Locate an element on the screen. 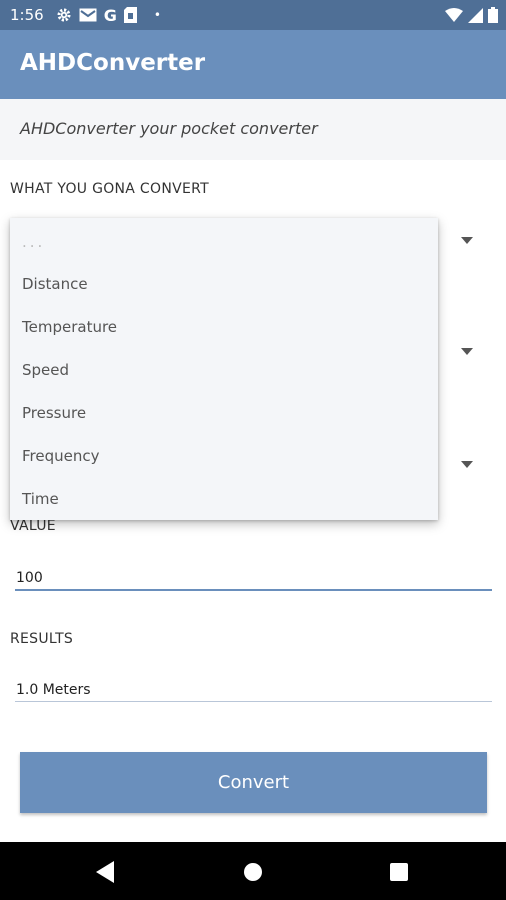 The width and height of the screenshot is (506, 900). dropdown-option-temperature: Temperature is located at coordinates (69, 327).